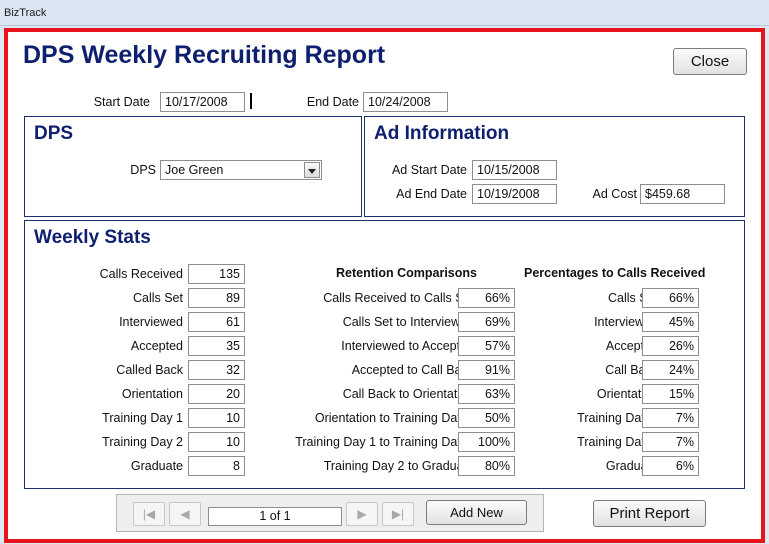 The image size is (769, 544). Describe the element at coordinates (202, 102) in the screenshot. I see `start-date-field: 10/17/2008` at that location.